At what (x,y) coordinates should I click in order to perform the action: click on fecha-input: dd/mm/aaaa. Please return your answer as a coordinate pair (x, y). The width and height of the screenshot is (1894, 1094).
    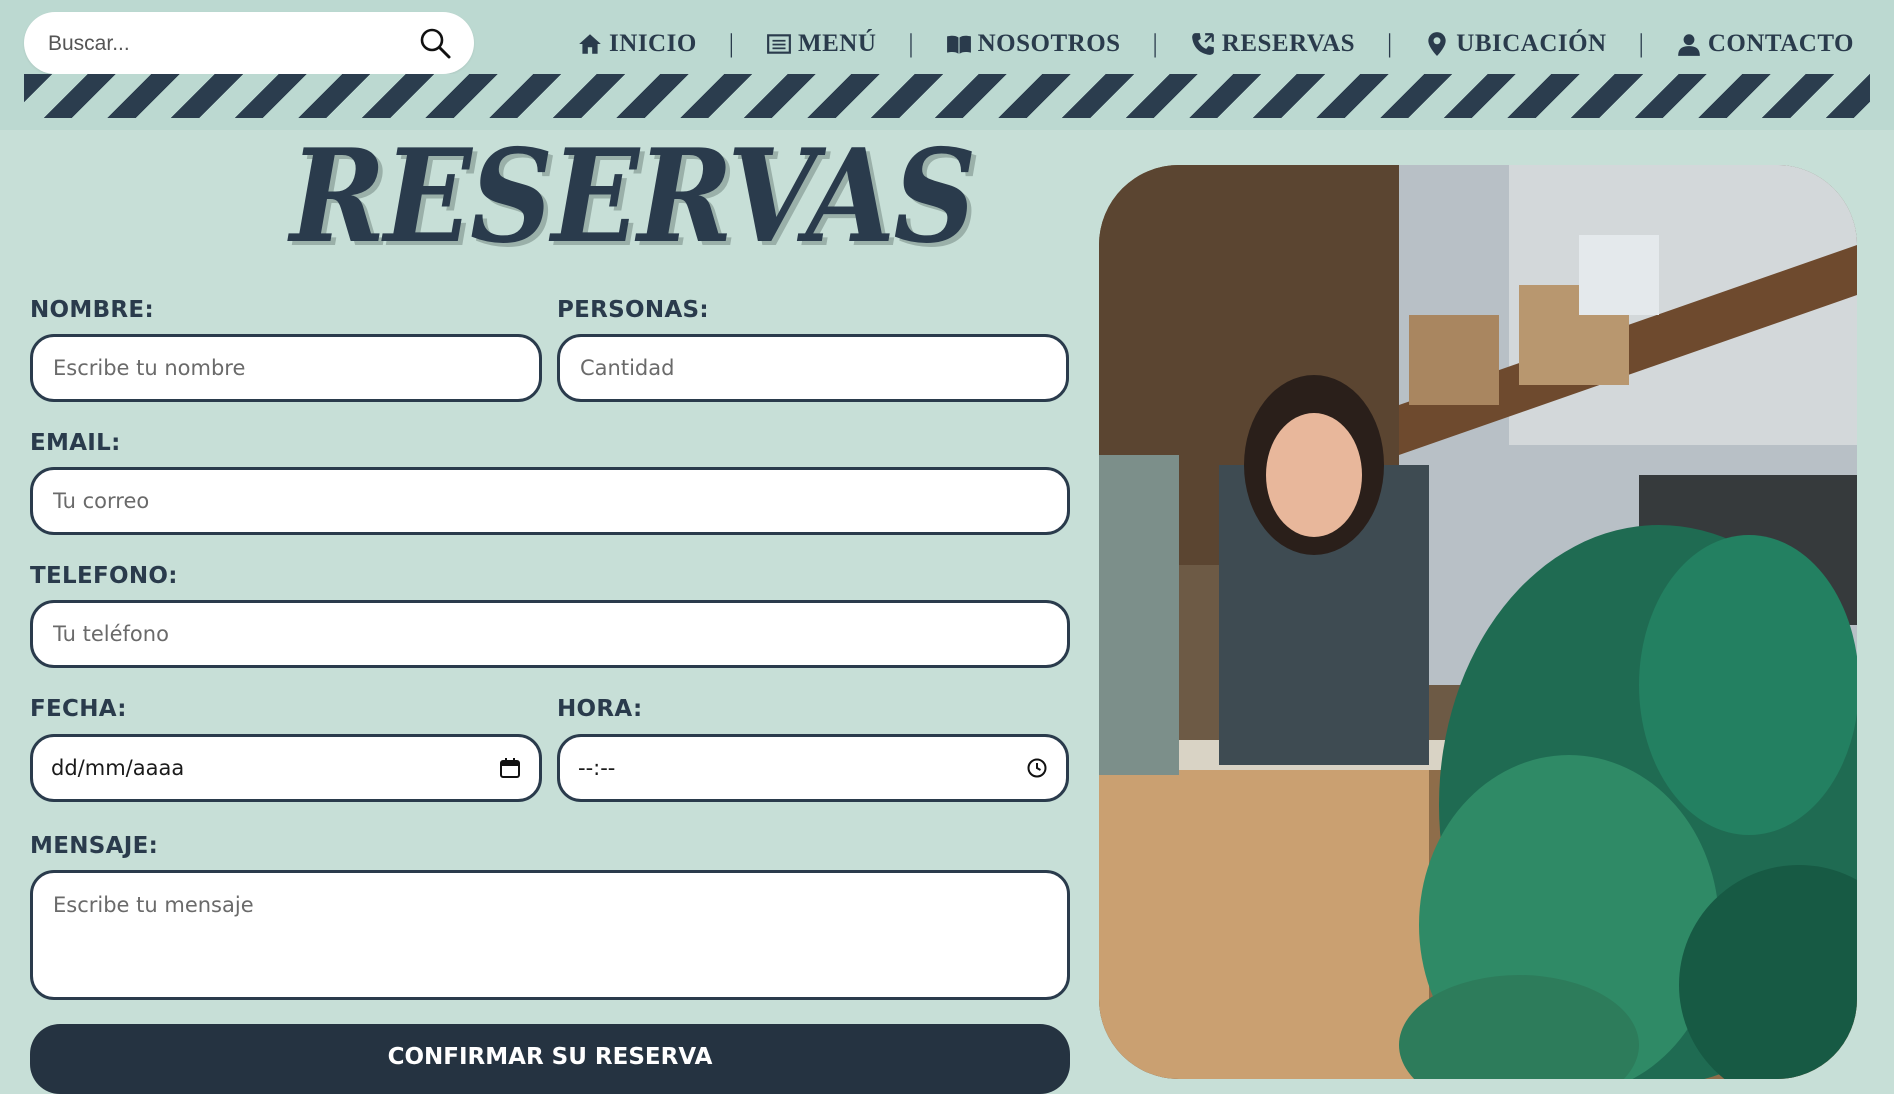
    Looking at the image, I should click on (286, 768).